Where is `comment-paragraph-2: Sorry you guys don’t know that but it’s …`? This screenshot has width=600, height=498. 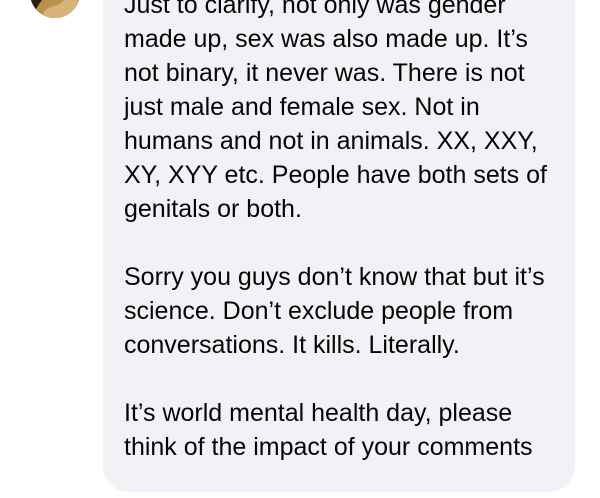 comment-paragraph-2: Sorry you guys don’t know that but it’s … is located at coordinates (334, 311).